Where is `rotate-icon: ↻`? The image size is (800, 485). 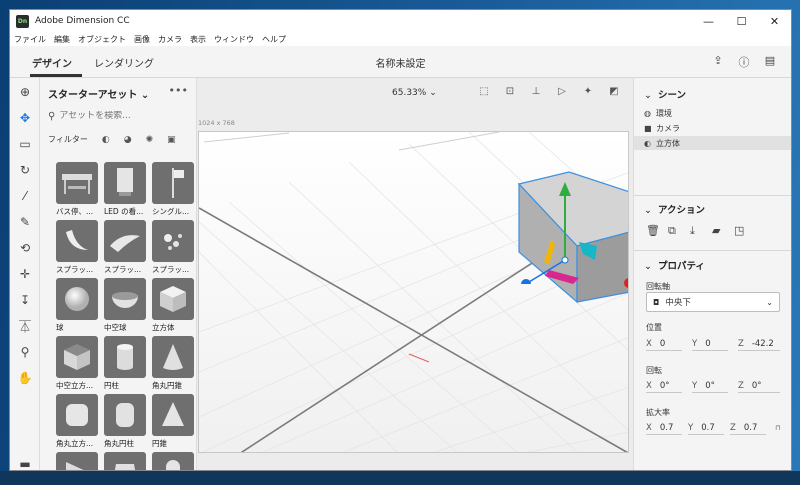
rotate-icon: ↻ is located at coordinates (25, 170).